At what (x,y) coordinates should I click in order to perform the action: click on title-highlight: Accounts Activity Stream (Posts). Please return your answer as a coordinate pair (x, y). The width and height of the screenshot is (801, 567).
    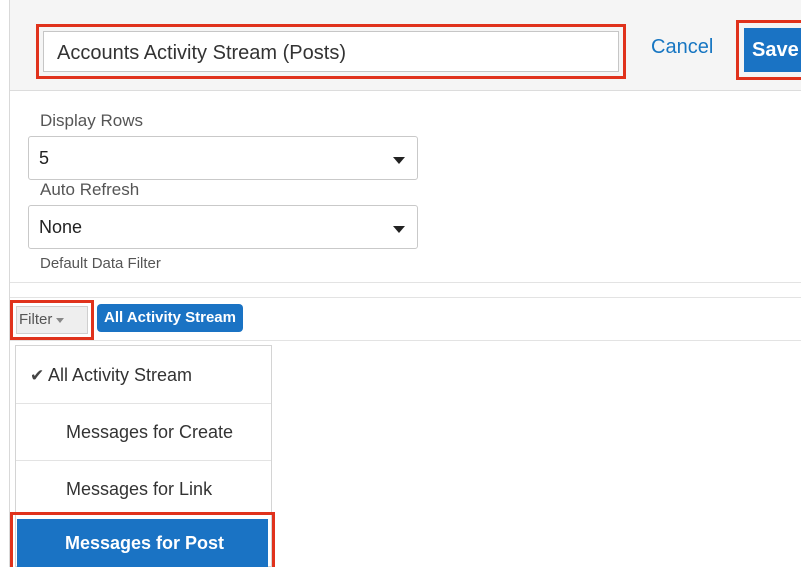
    Looking at the image, I should click on (331, 51).